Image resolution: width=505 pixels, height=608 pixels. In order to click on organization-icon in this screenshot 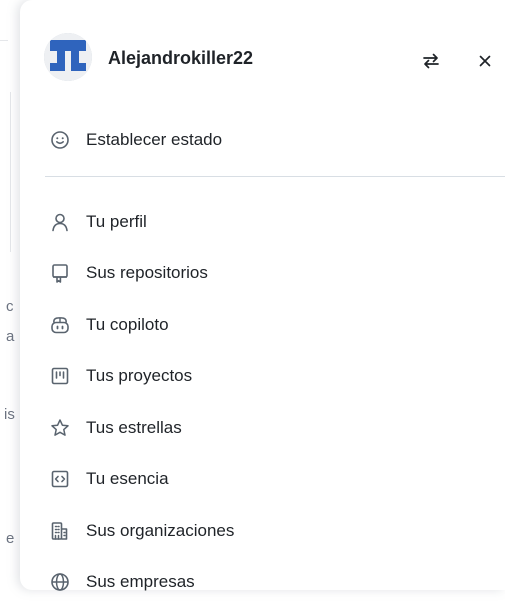, I will do `click(60, 531)`.